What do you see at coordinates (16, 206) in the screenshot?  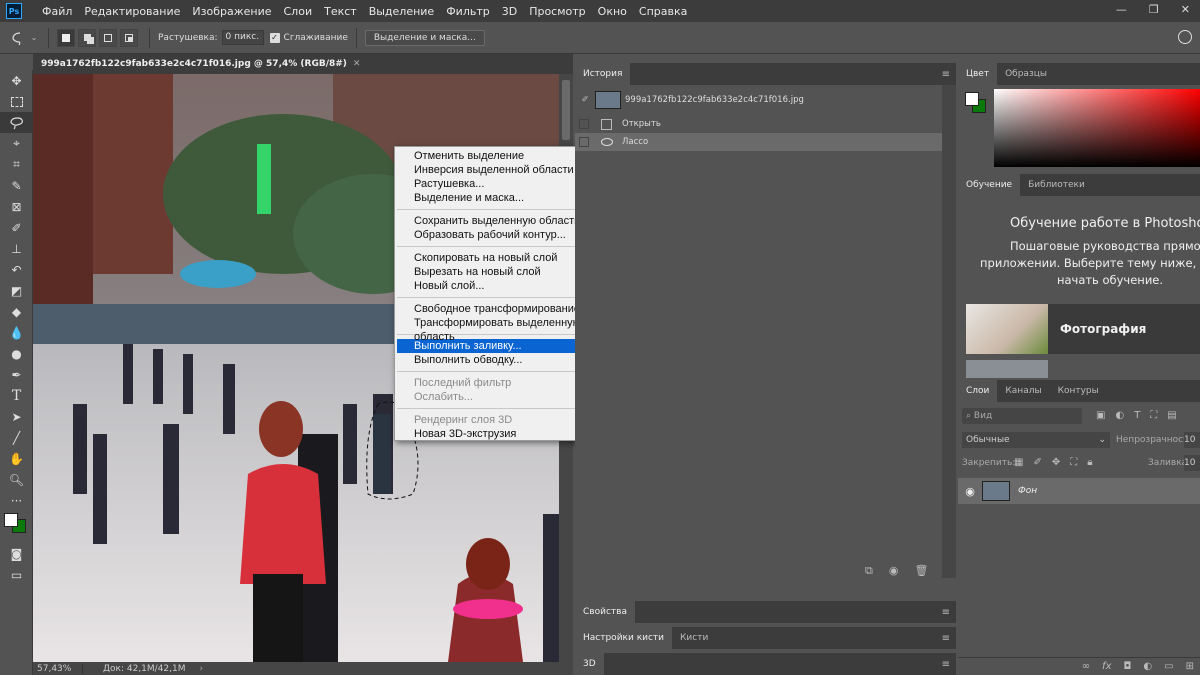 I see `frame-tool: ⊠` at bounding box center [16, 206].